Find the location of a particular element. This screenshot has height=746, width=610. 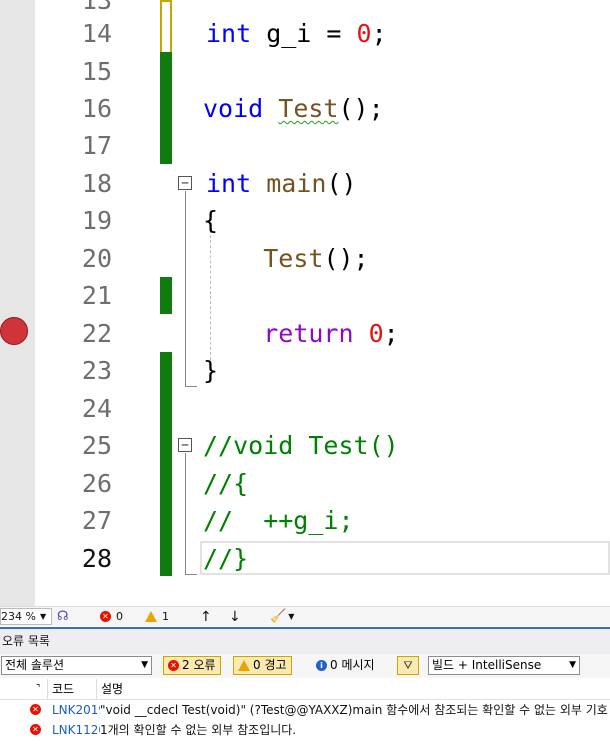

error-list-title: 오류 목록 is located at coordinates (305, 640).